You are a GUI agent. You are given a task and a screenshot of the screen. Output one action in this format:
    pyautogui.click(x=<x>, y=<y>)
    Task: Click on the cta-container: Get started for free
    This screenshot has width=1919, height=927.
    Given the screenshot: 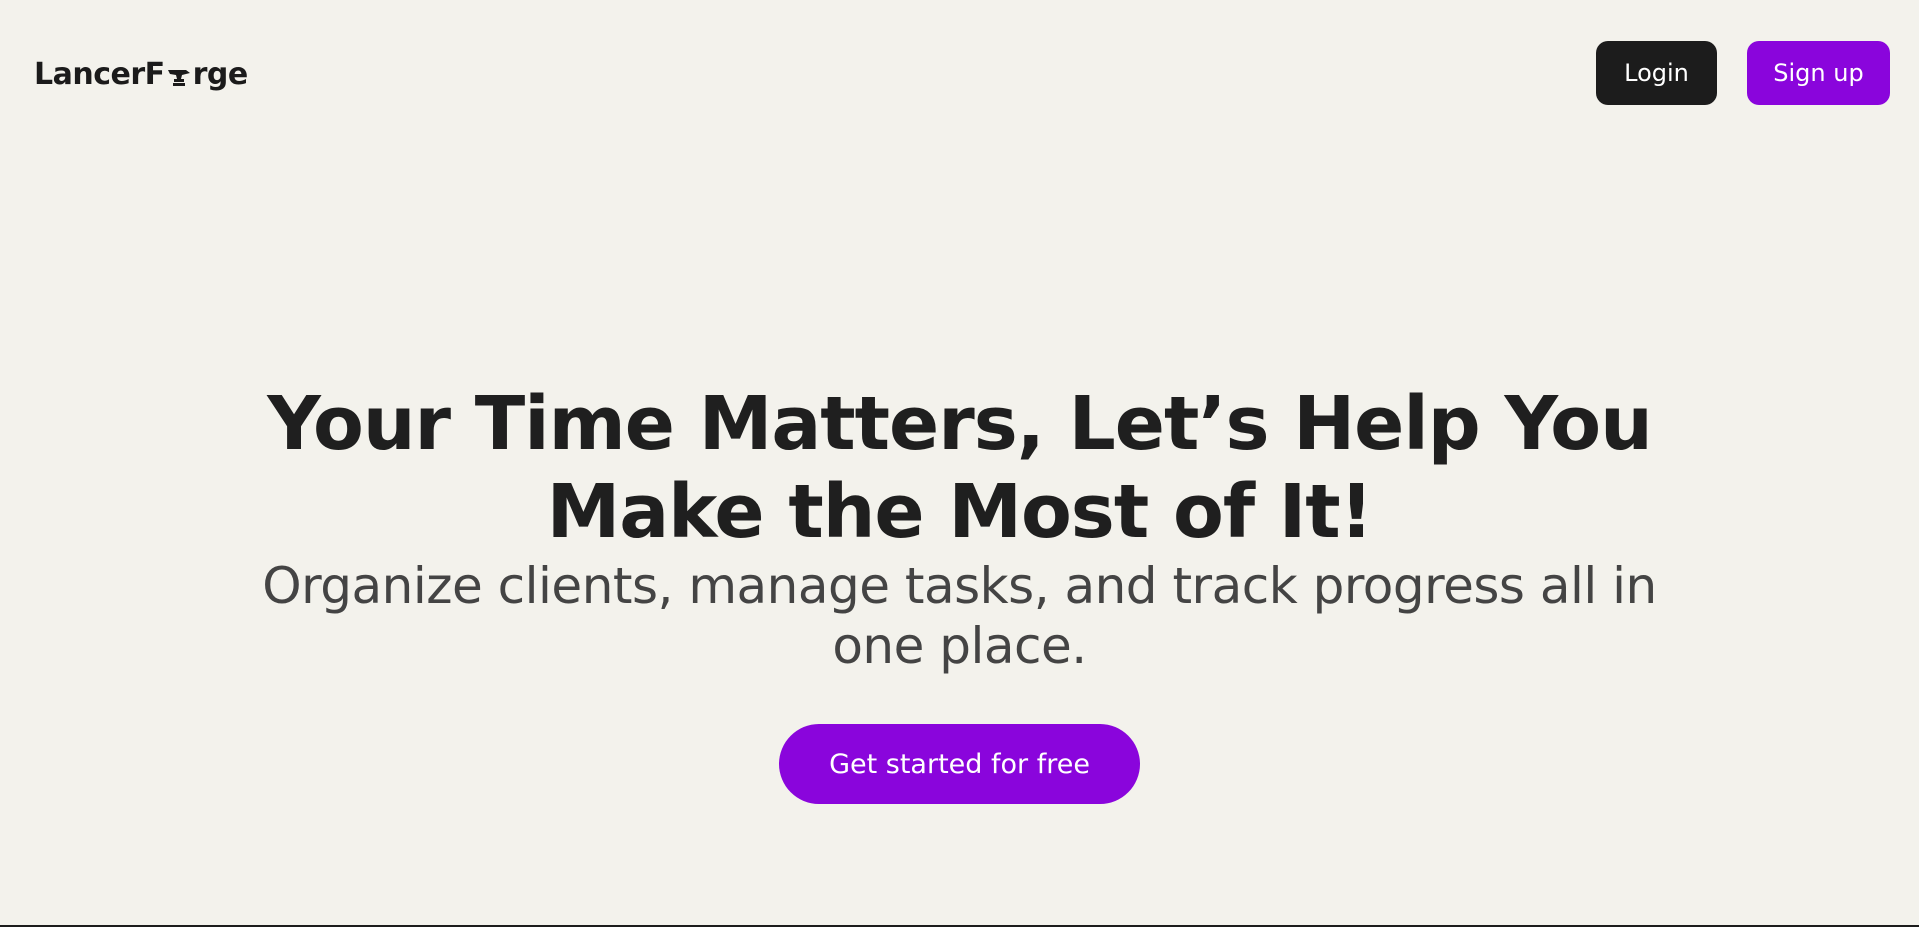 What is the action you would take?
    pyautogui.click(x=959, y=764)
    